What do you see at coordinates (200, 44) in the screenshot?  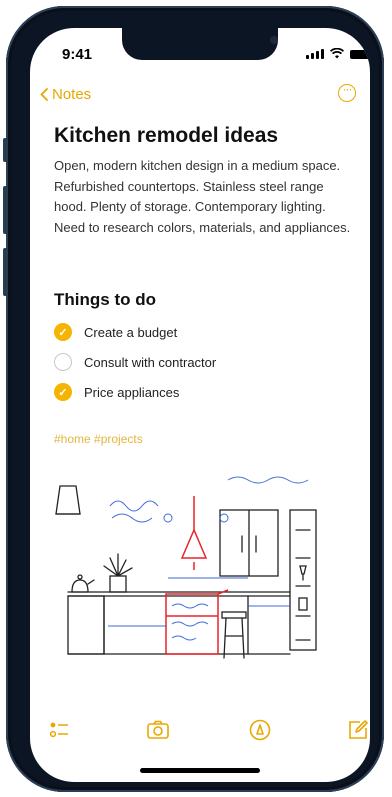 I see `notch` at bounding box center [200, 44].